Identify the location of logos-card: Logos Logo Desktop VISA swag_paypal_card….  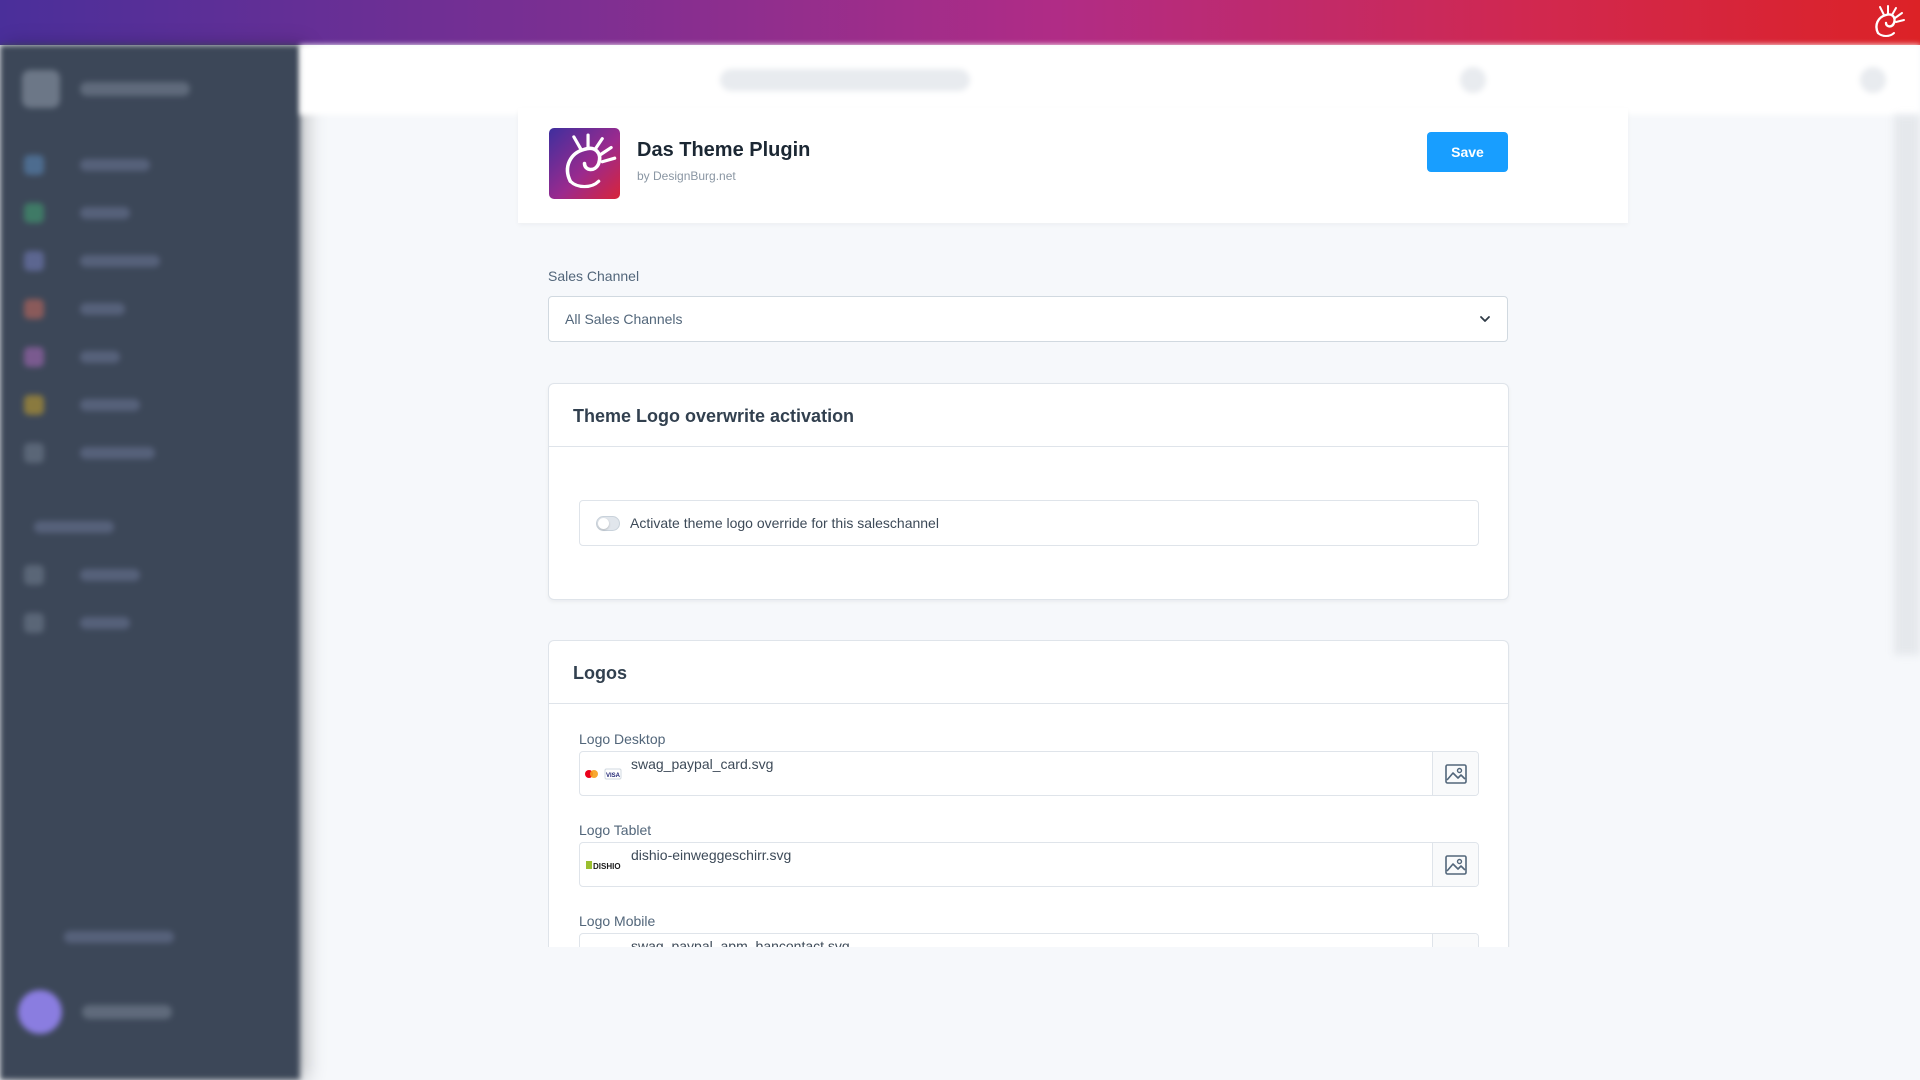
(1028, 793).